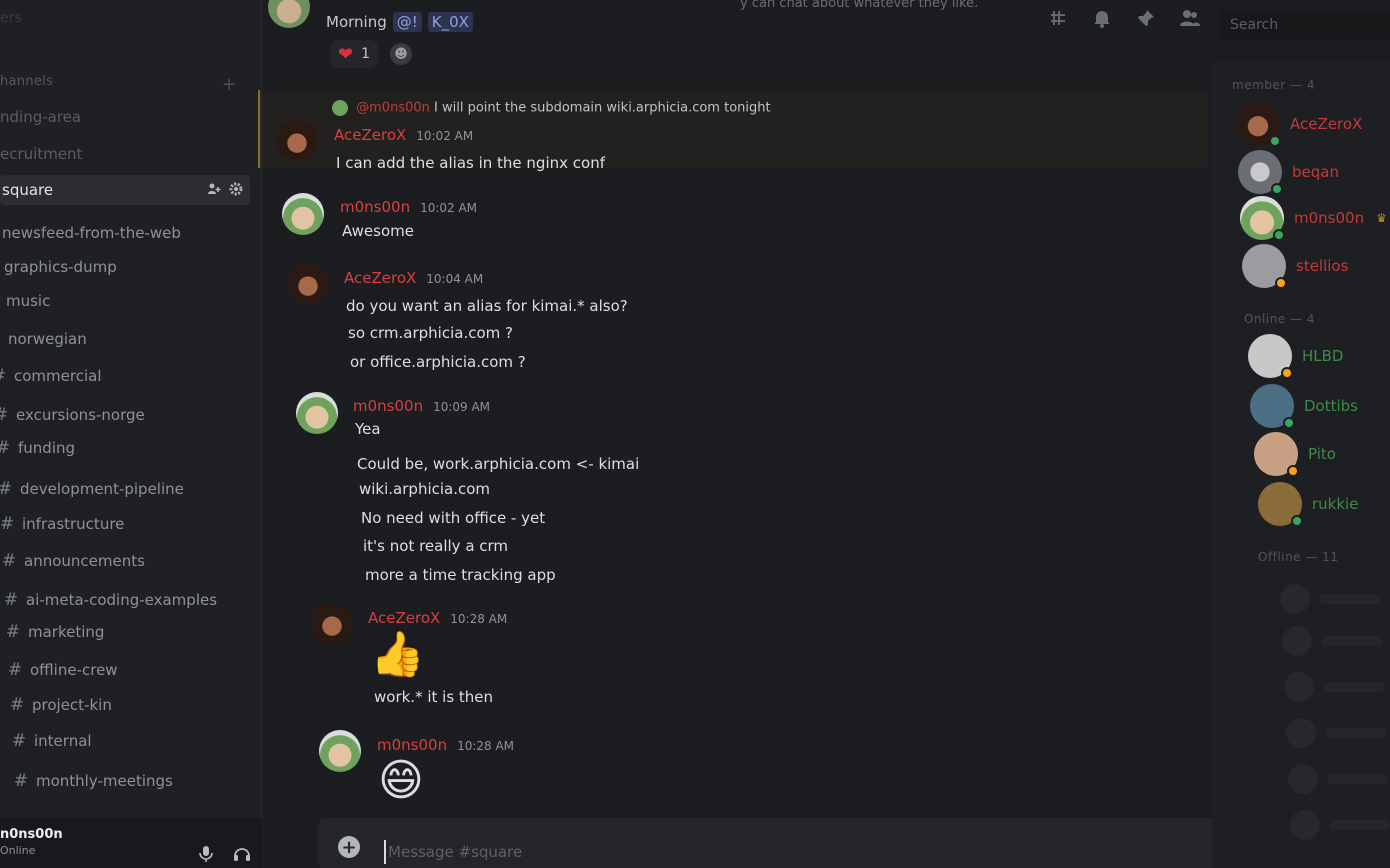 This screenshot has width=1390, height=868. What do you see at coordinates (1295, 356) in the screenshot?
I see `member-item: HLBD` at bounding box center [1295, 356].